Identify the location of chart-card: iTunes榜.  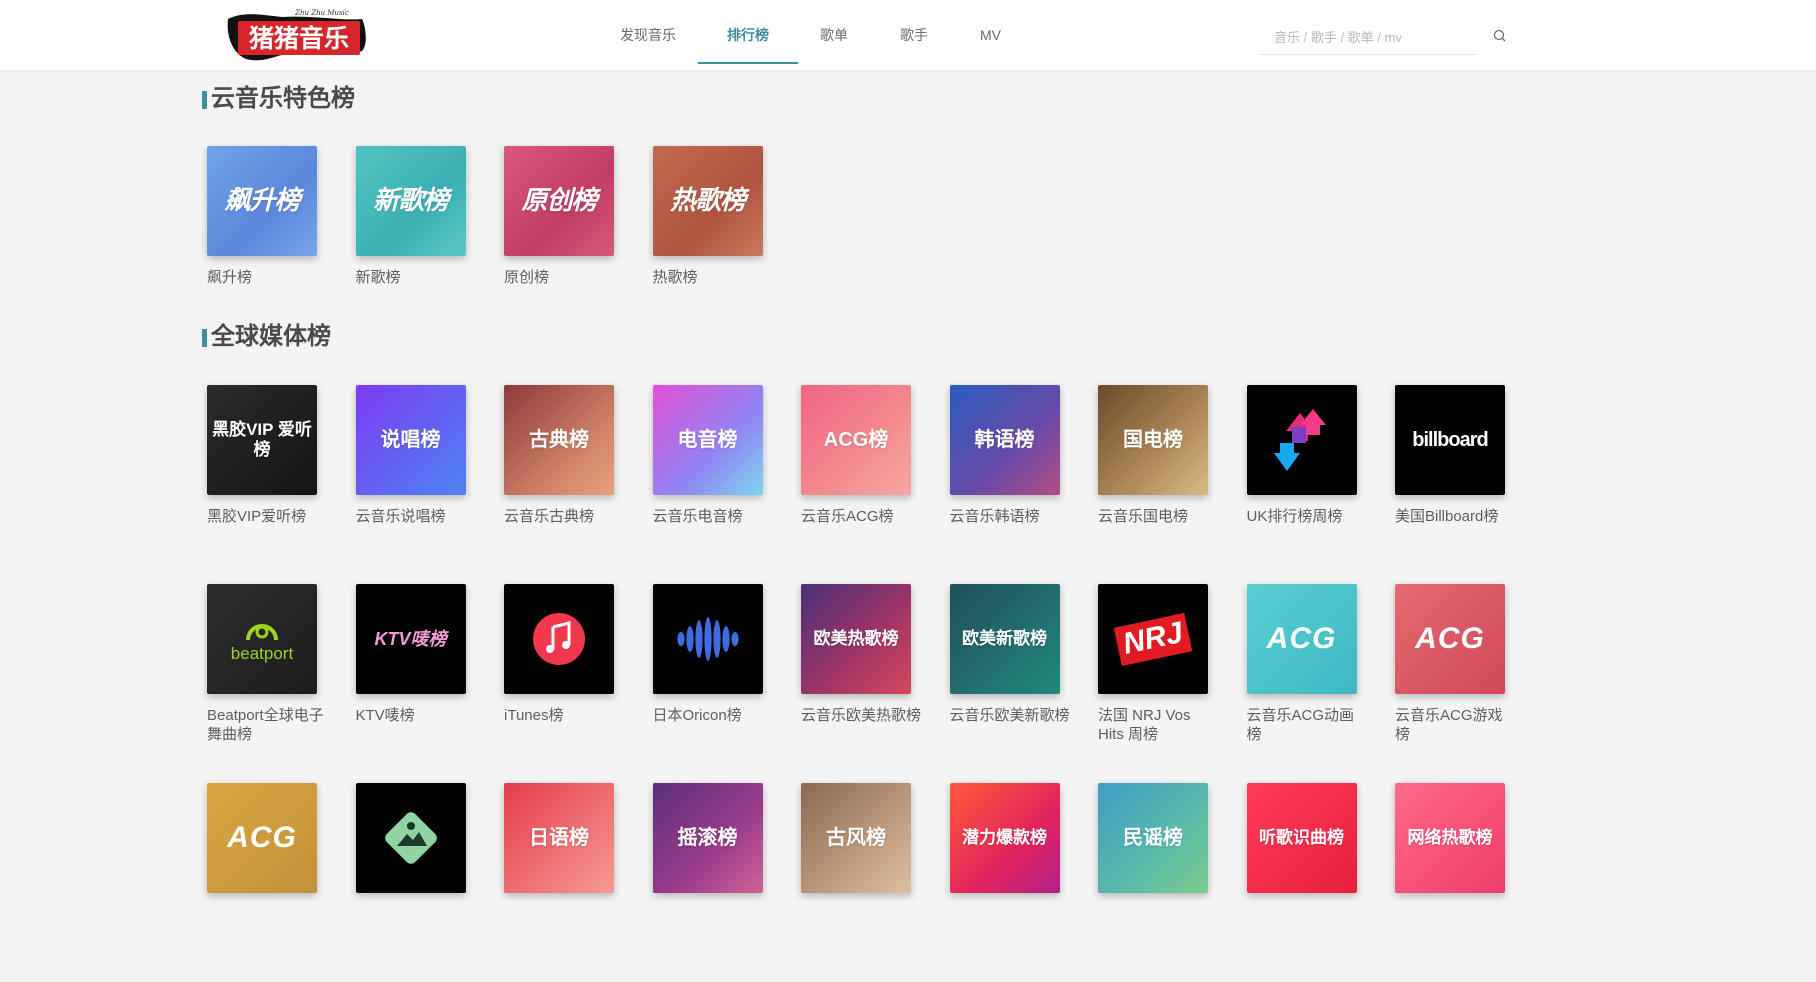
(559, 683).